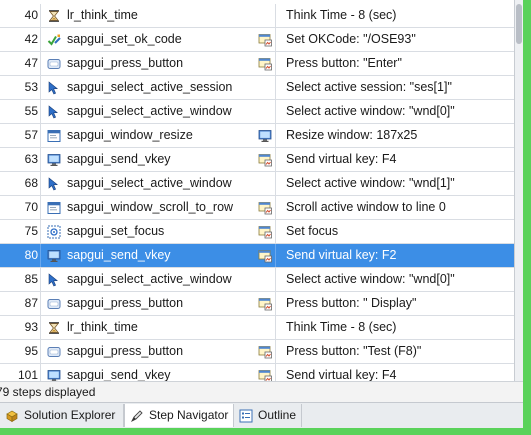  I want to click on step-number: 68, so click(31, 183).